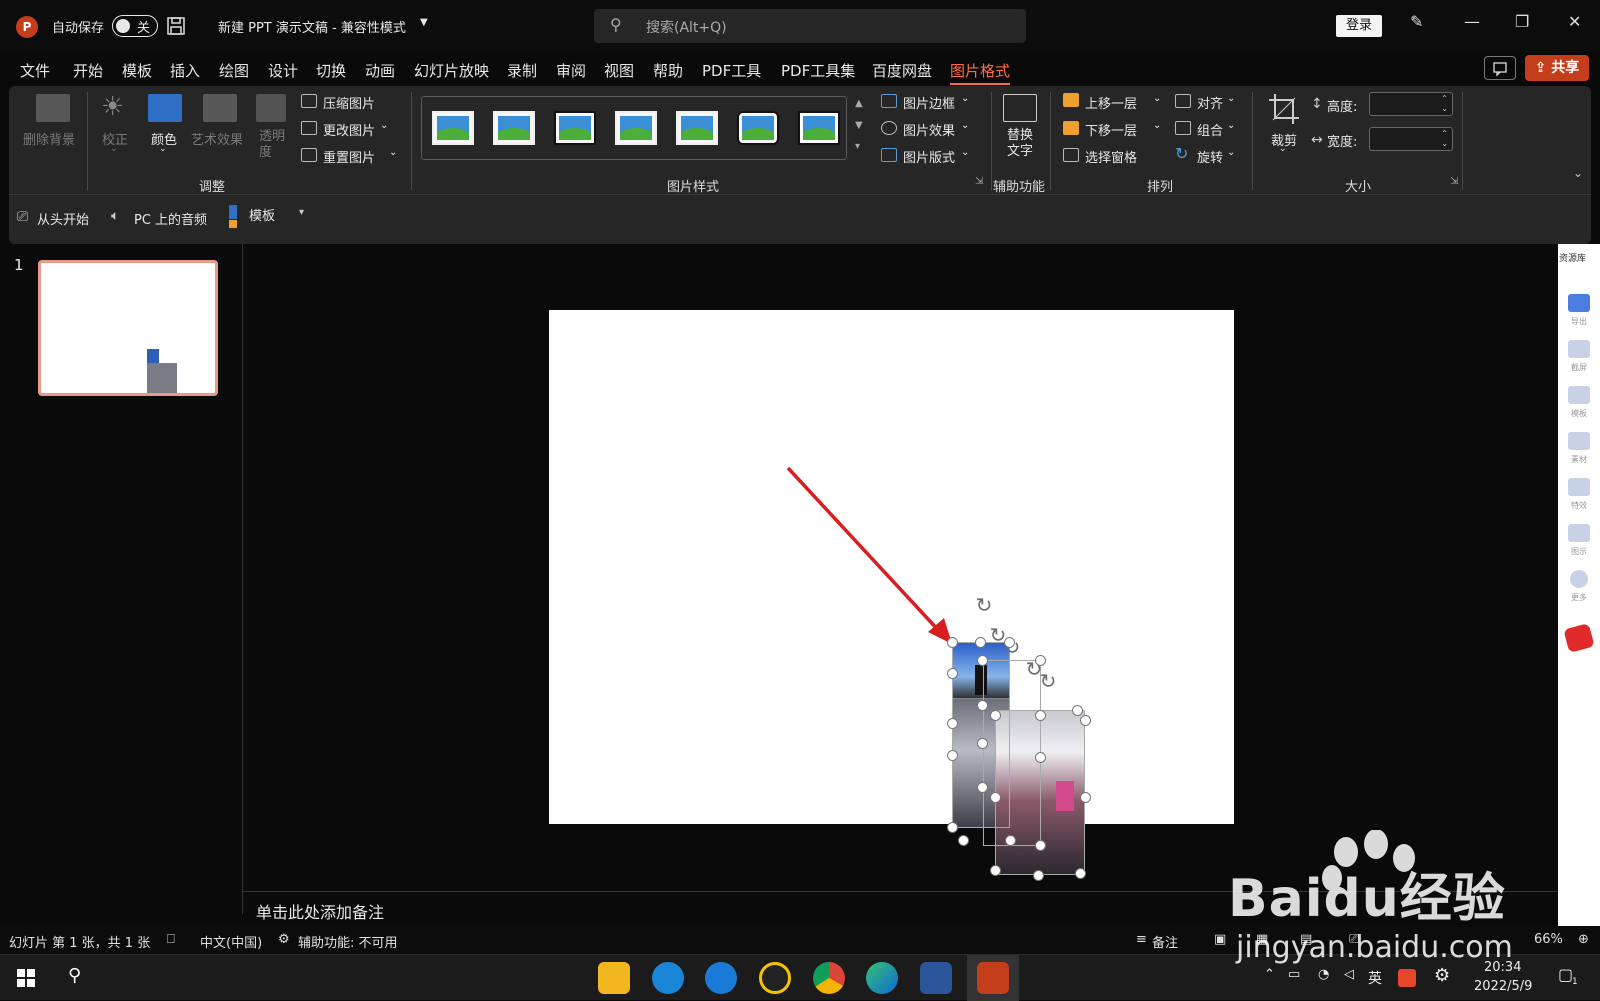  Describe the element at coordinates (1111, 129) in the screenshot. I see `send-backward-button: 下移一层` at that location.